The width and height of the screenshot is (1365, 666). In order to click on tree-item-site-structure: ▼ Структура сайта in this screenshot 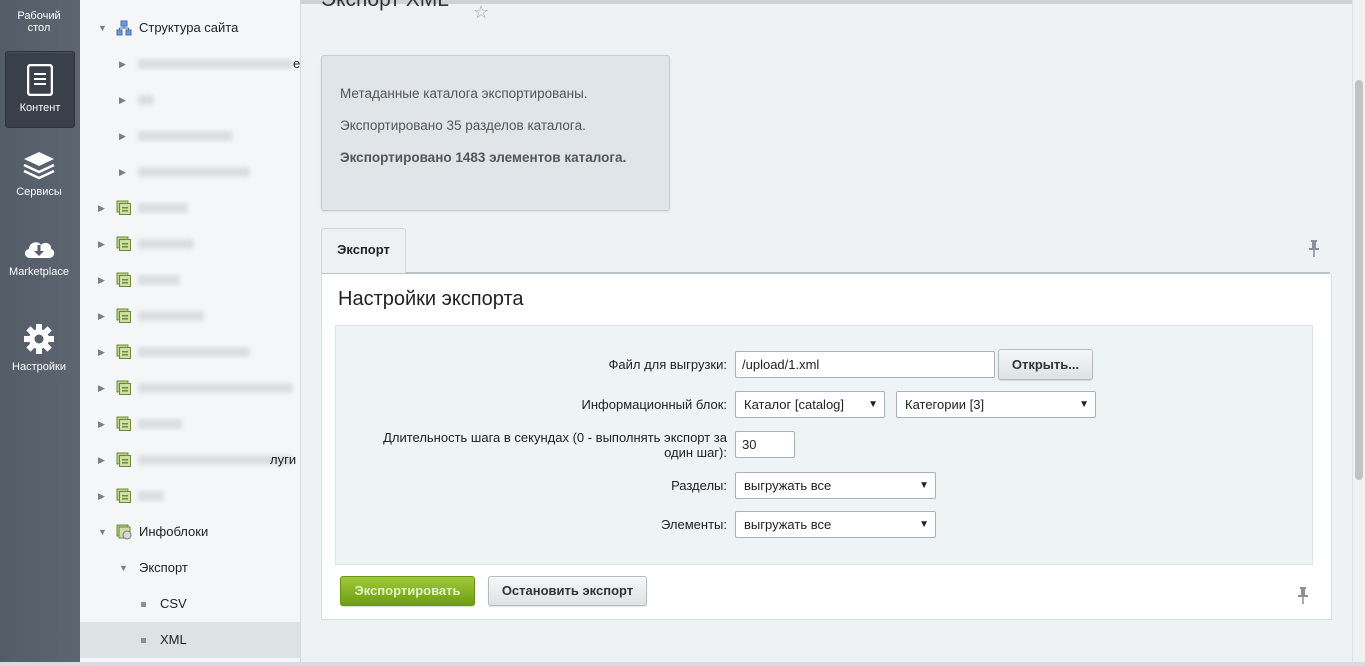, I will do `click(190, 28)`.